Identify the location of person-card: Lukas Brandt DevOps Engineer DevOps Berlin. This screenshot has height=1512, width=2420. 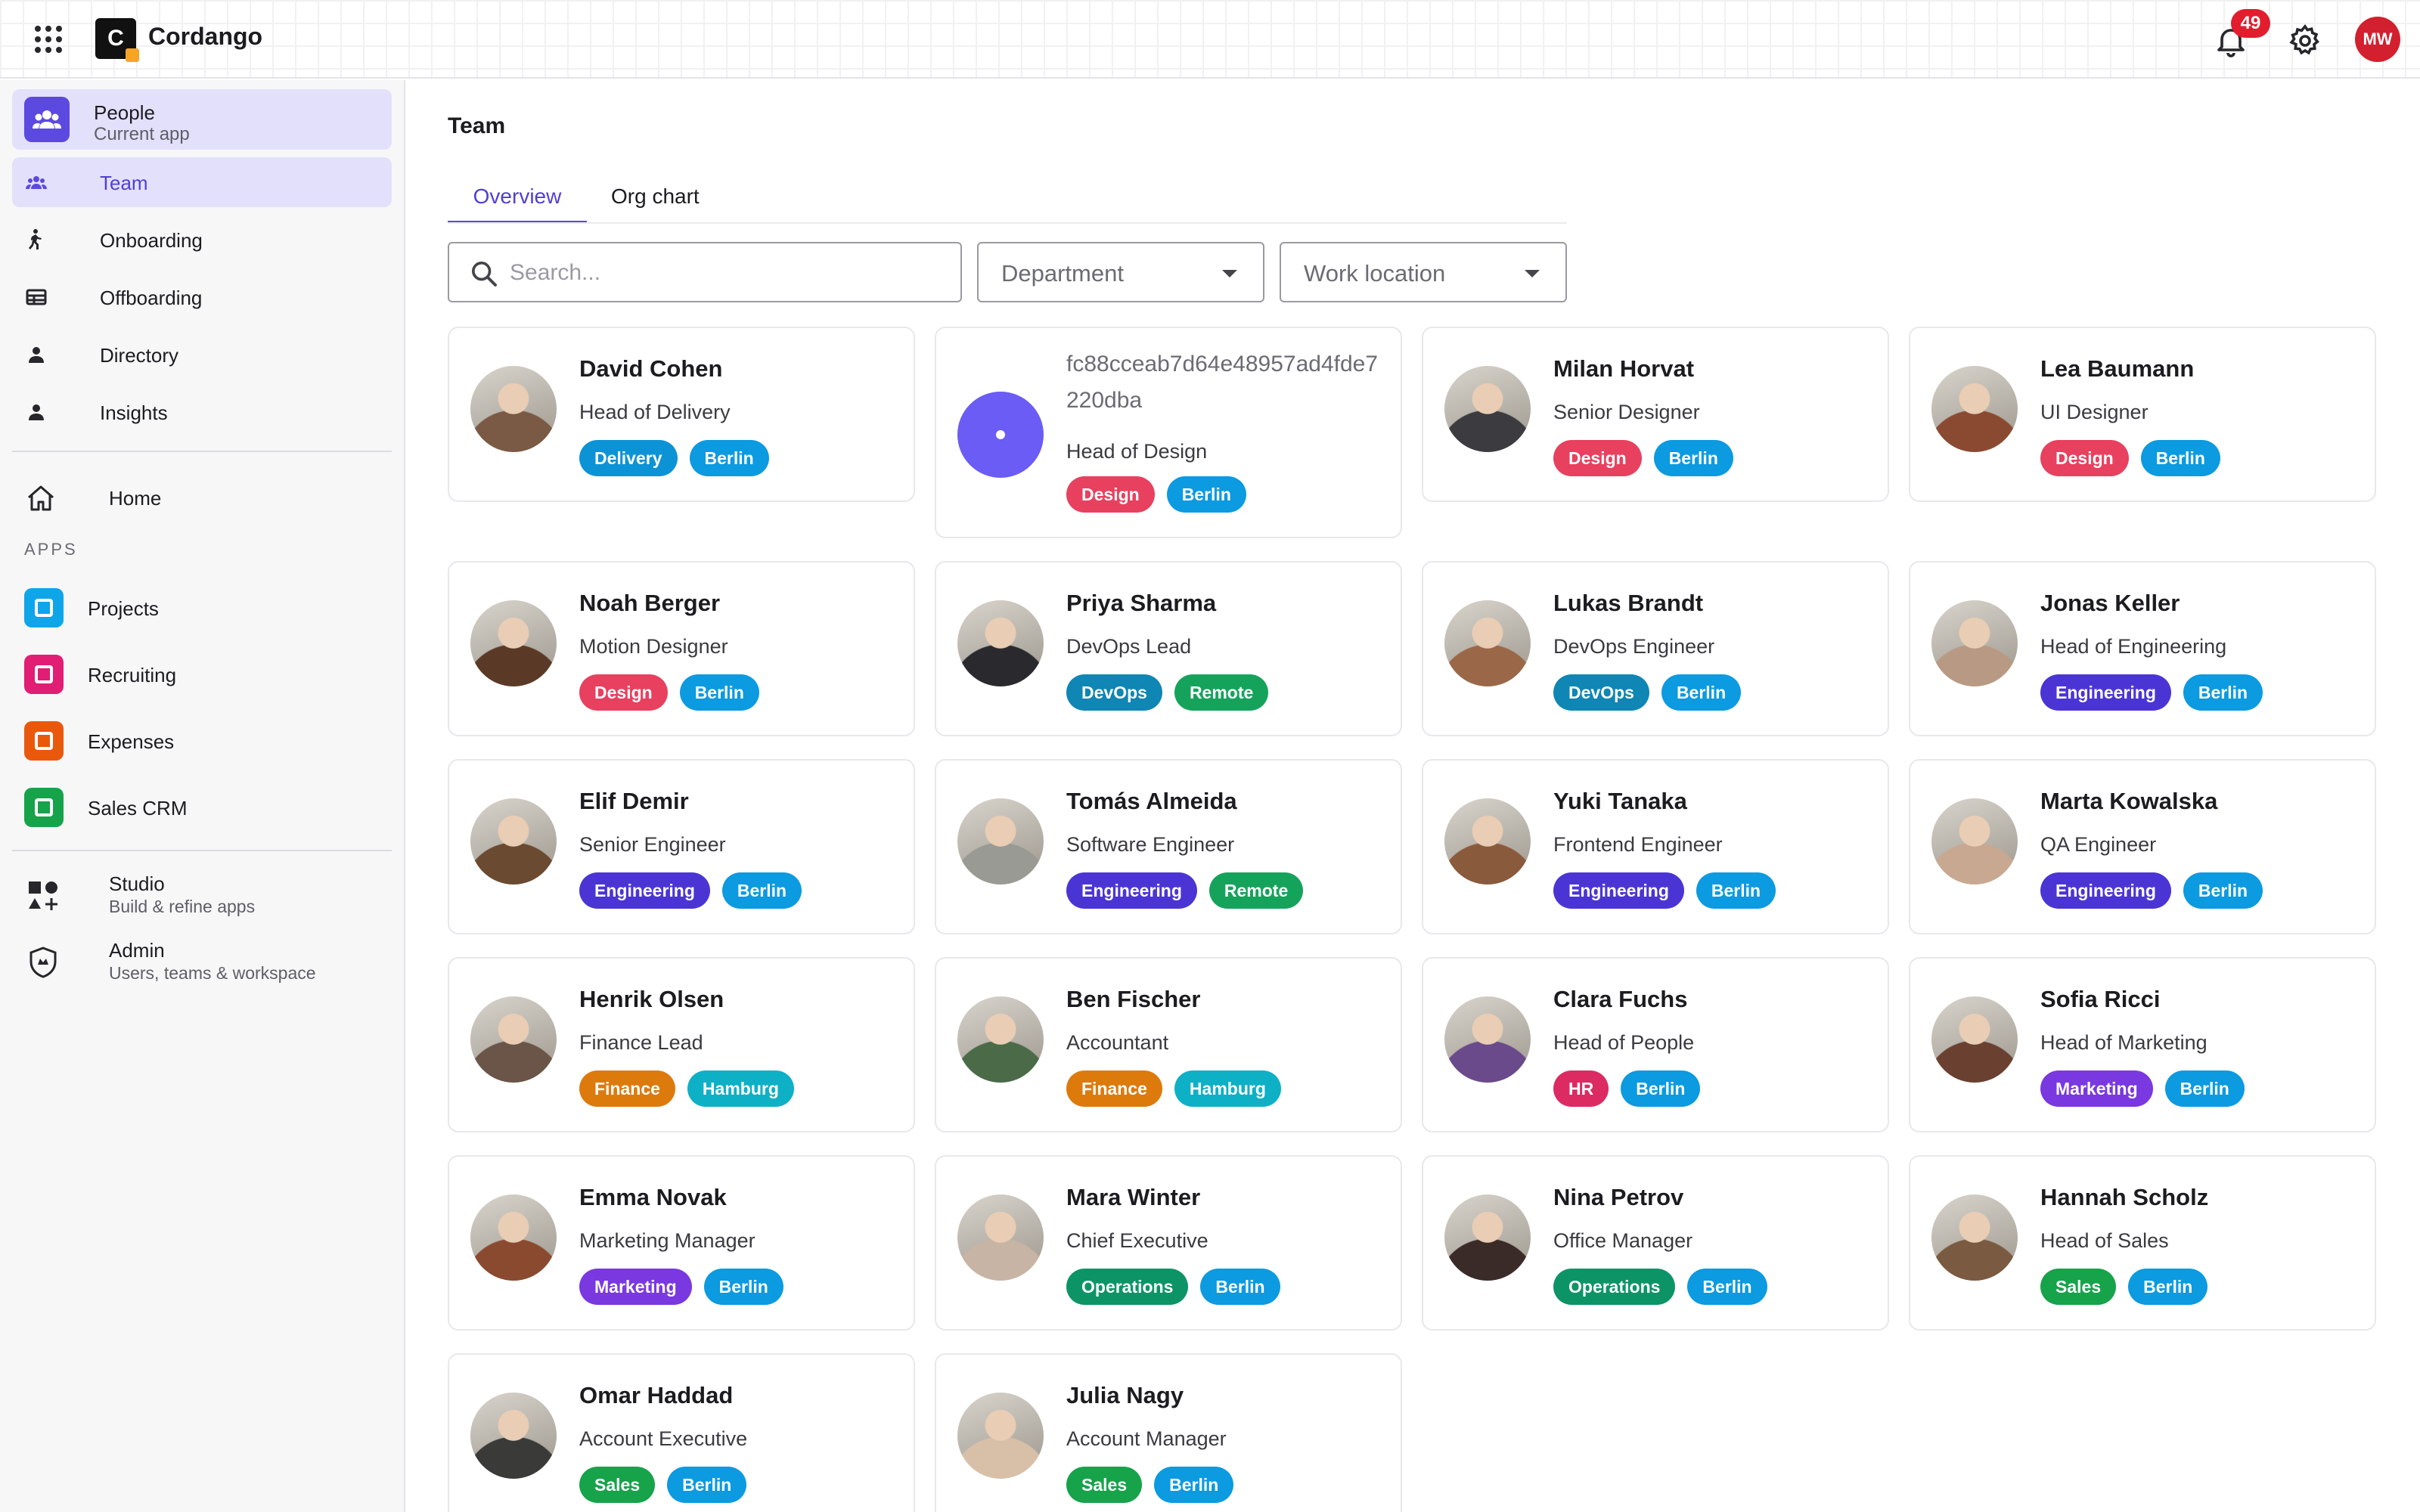
(1655, 648).